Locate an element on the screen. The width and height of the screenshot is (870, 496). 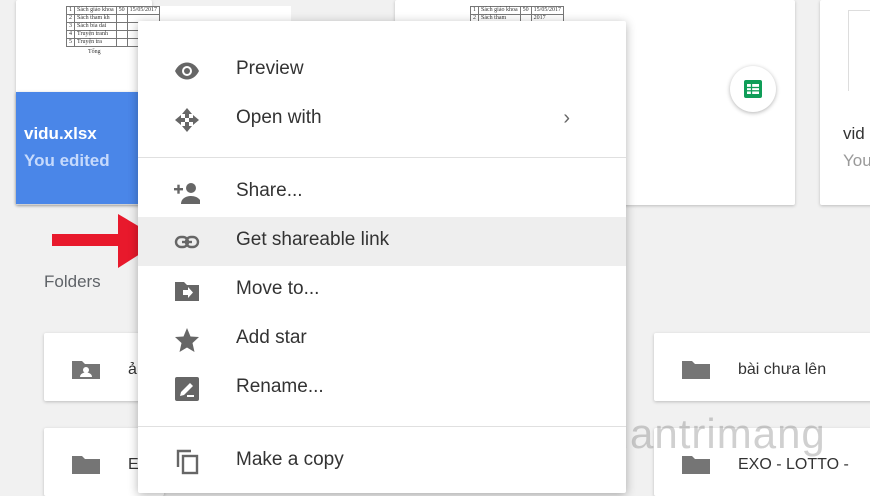
menu-item-open-with: Open with › is located at coordinates (382, 119).